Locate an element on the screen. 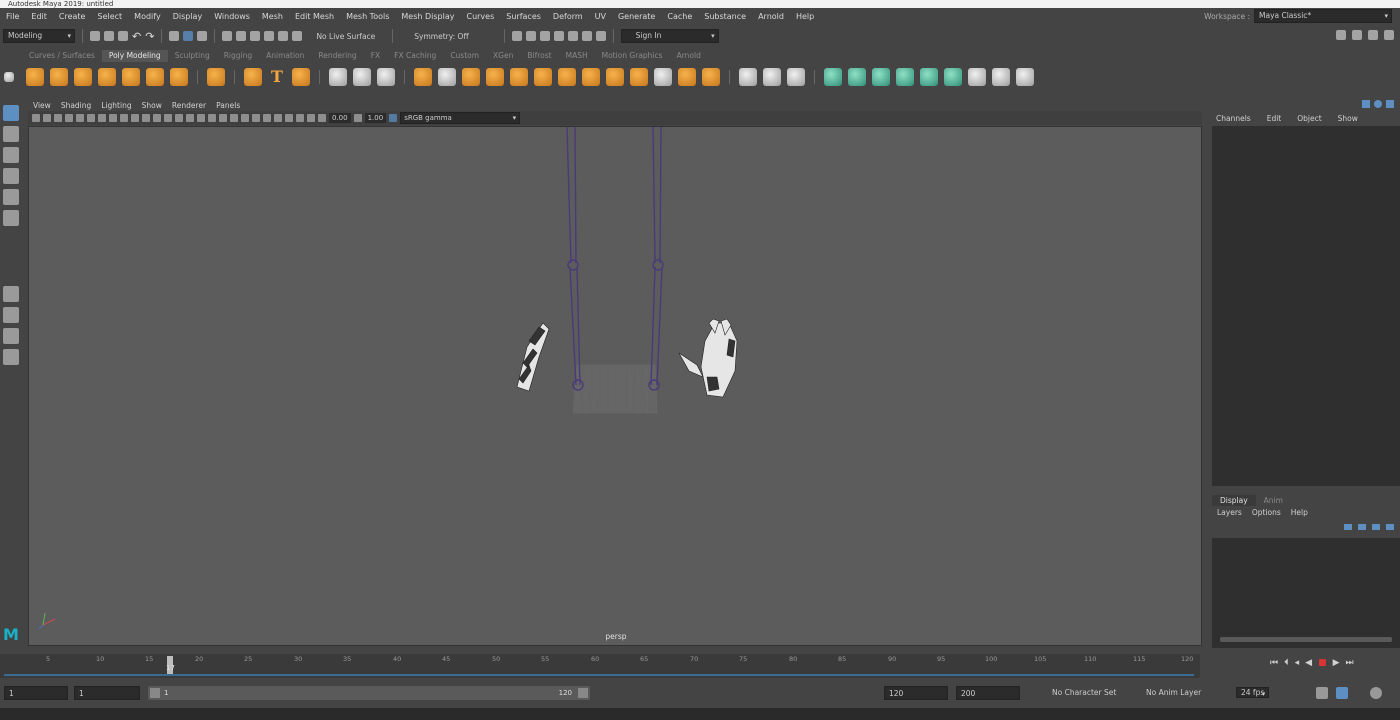 The width and height of the screenshot is (1400, 720). poly-cone-icon is located at coordinates (107, 77).